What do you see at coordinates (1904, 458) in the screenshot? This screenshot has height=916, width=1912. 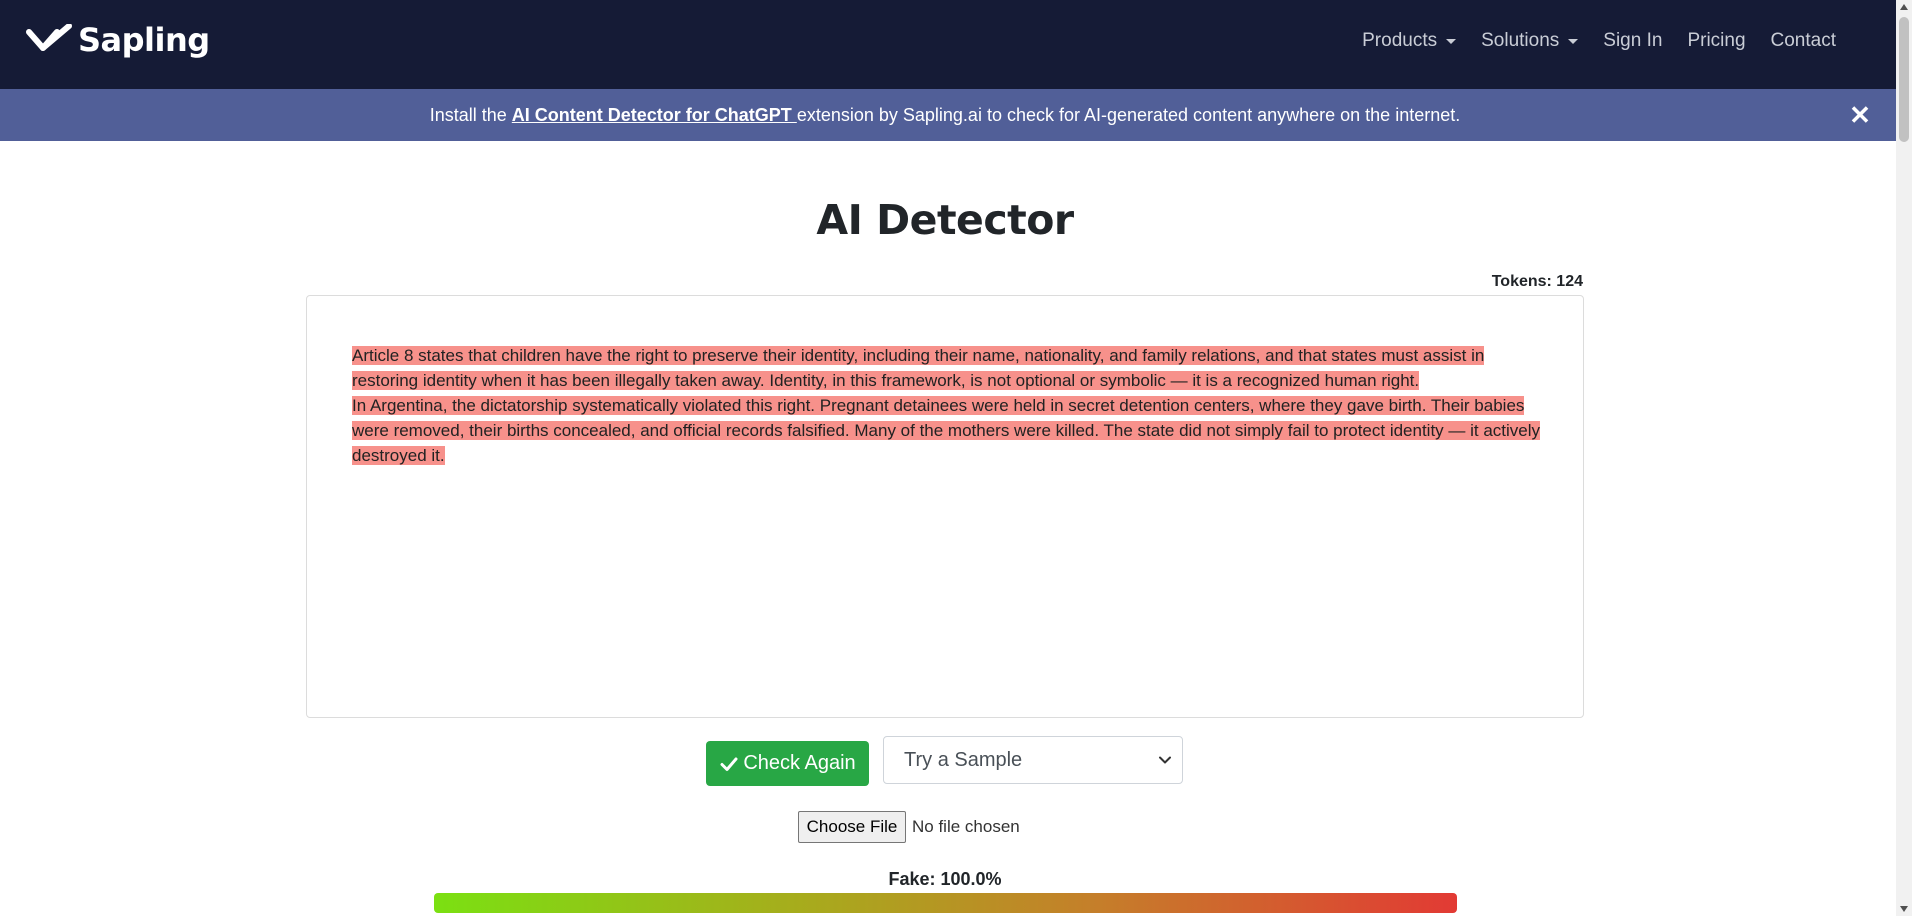 I see `scrollbar` at bounding box center [1904, 458].